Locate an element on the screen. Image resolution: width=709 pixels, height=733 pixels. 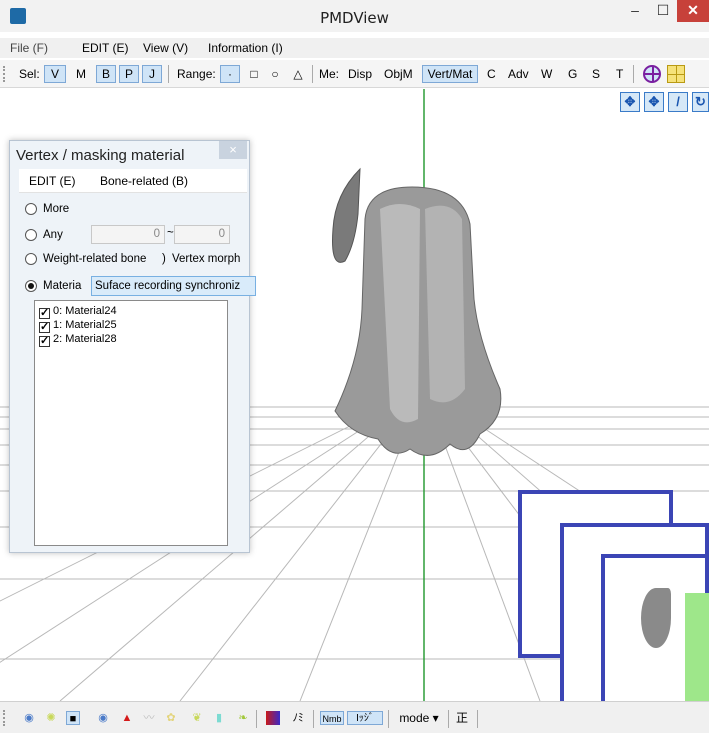
panel-menu-bar: EDIT (E) Bone-related (B) is located at coordinates (133, 181).